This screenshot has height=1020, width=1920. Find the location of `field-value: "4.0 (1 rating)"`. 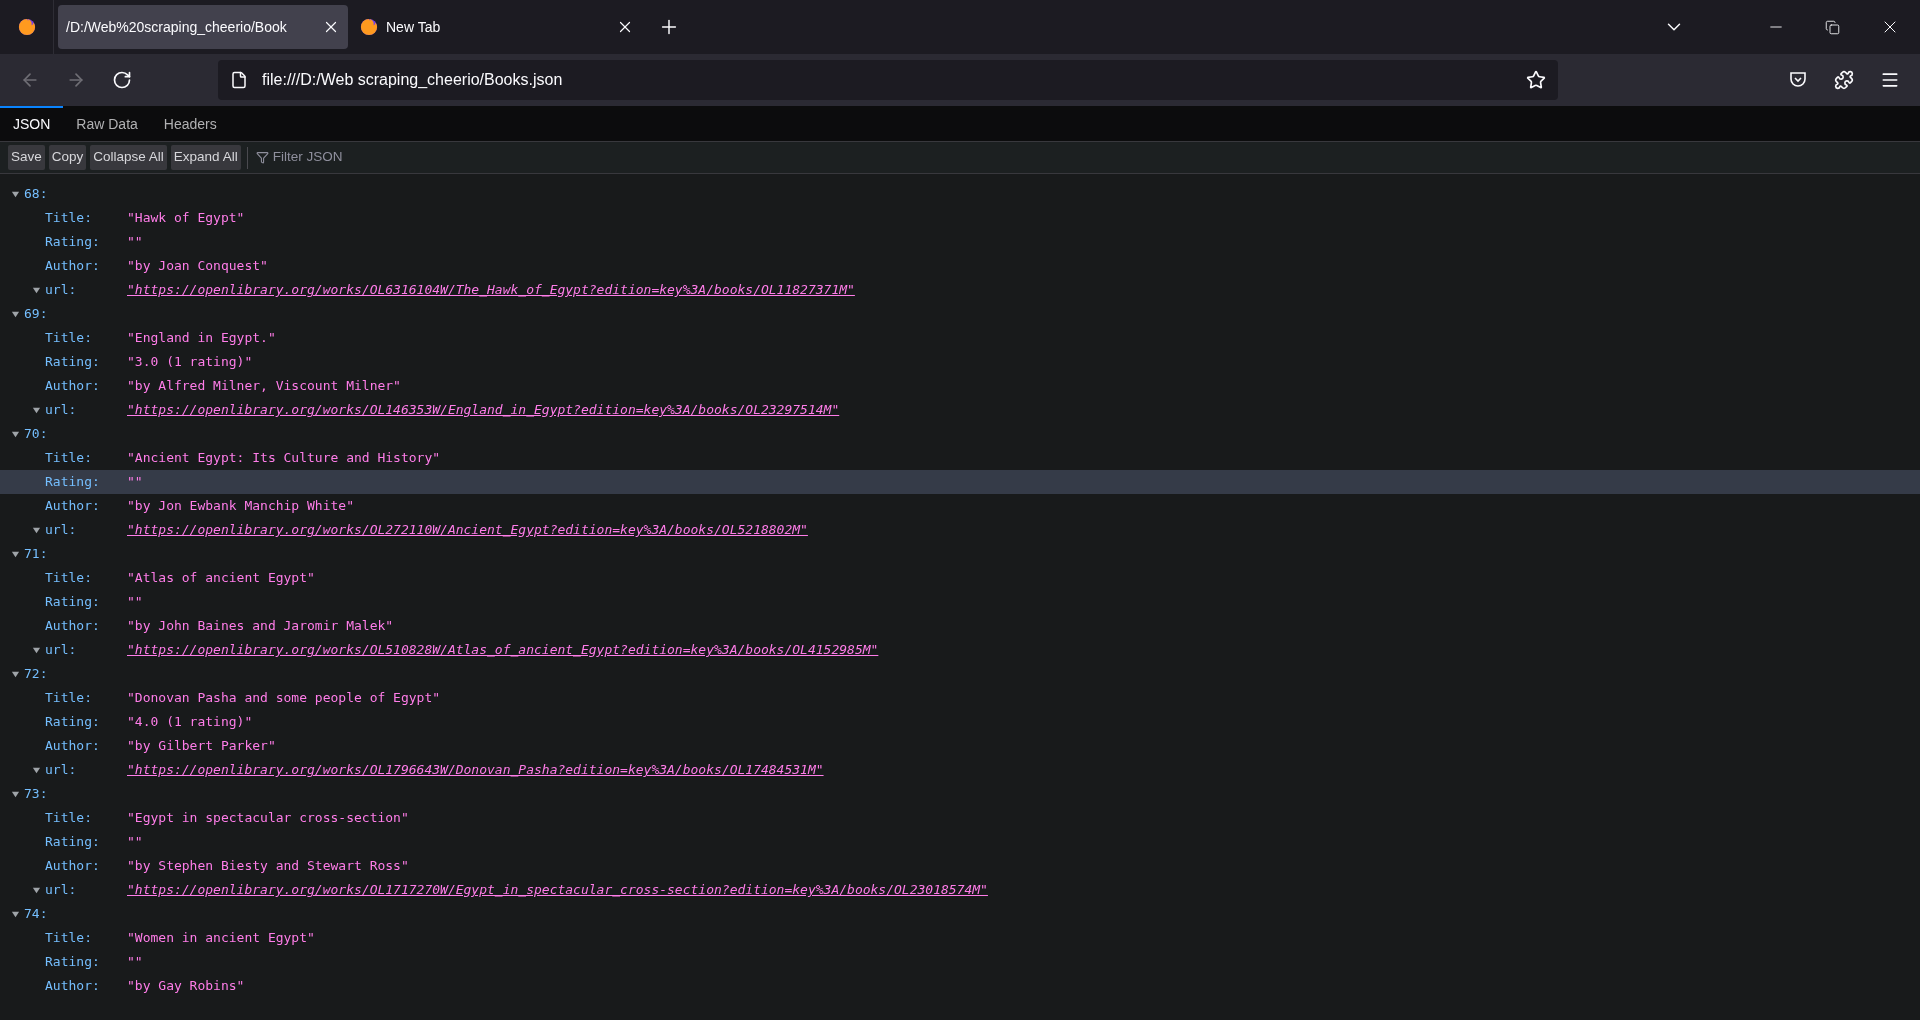

field-value: "4.0 (1 rating)" is located at coordinates (190, 722).